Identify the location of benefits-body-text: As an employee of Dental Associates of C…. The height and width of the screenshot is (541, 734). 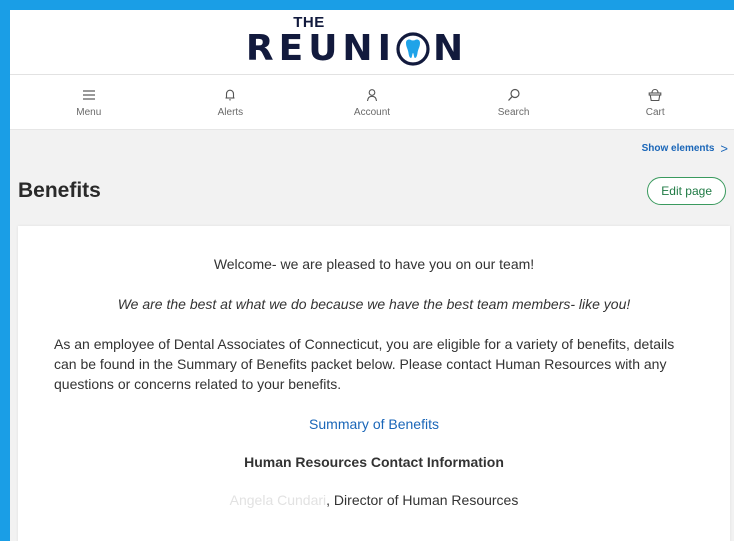
(364, 364).